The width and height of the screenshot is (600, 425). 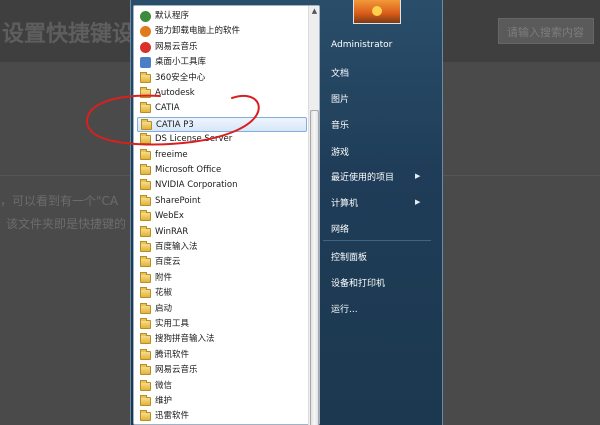 I want to click on uninstaller-icon, so click(x=145, y=32).